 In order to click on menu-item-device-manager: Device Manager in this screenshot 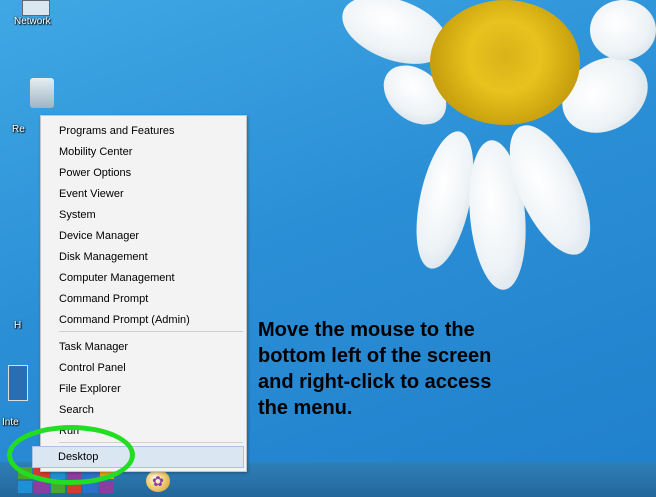, I will do `click(99, 236)`.